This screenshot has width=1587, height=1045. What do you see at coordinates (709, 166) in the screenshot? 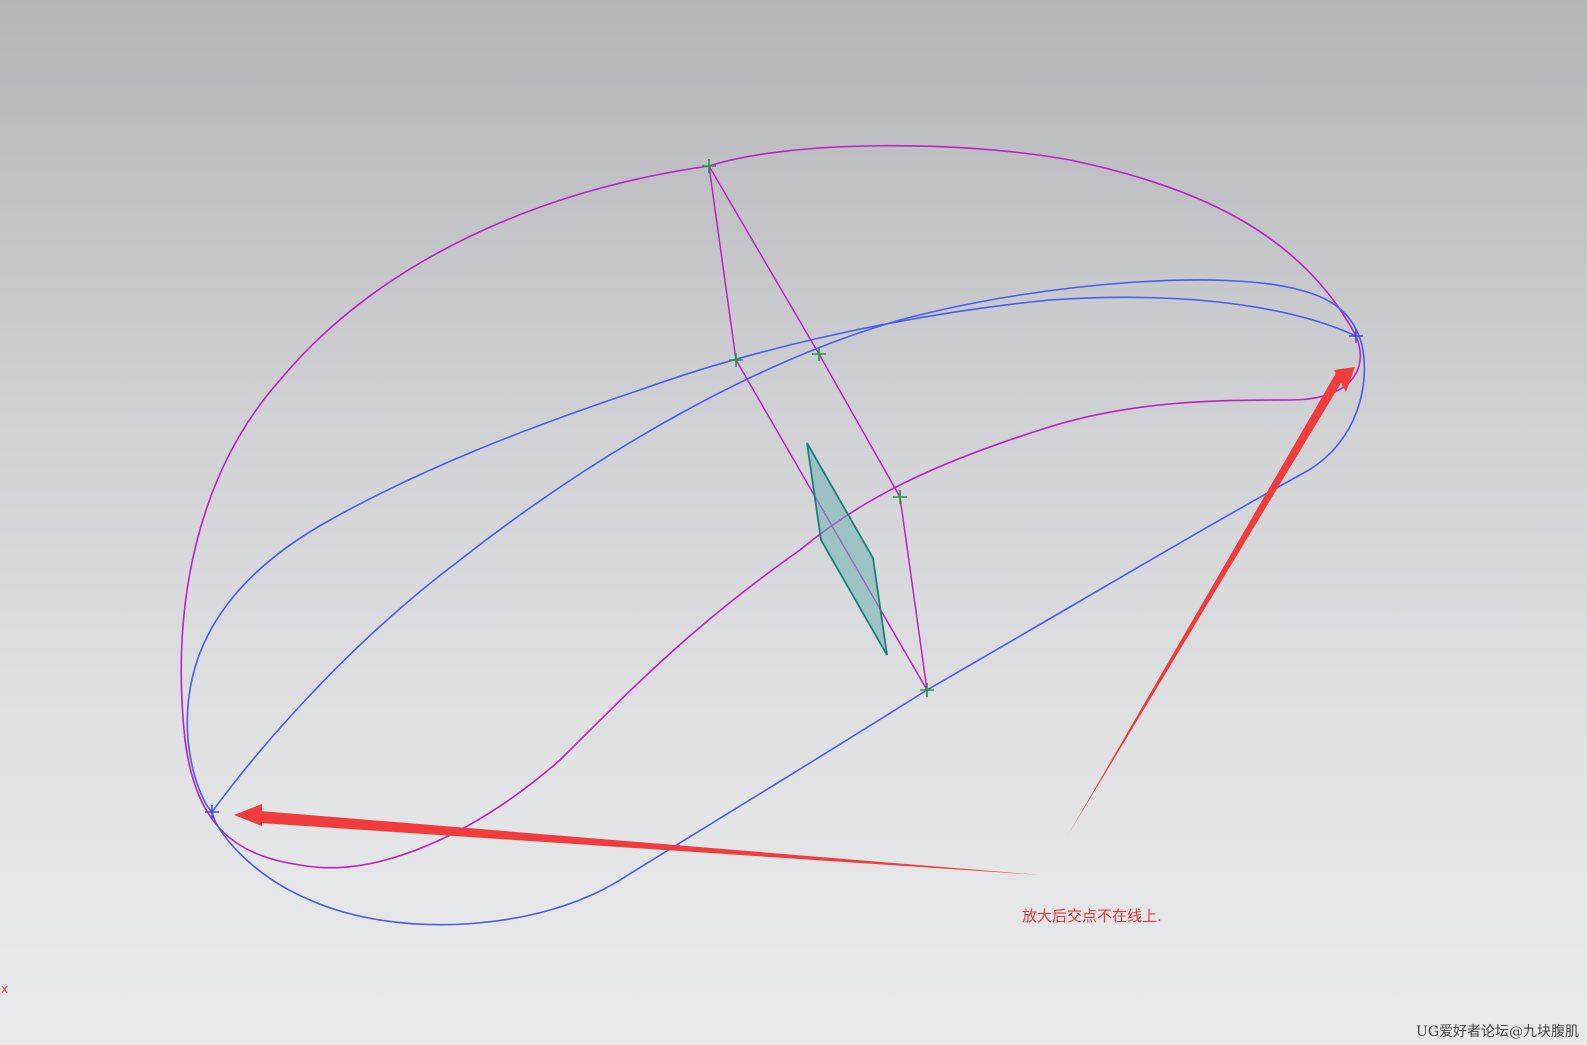
I see `point-top` at bounding box center [709, 166].